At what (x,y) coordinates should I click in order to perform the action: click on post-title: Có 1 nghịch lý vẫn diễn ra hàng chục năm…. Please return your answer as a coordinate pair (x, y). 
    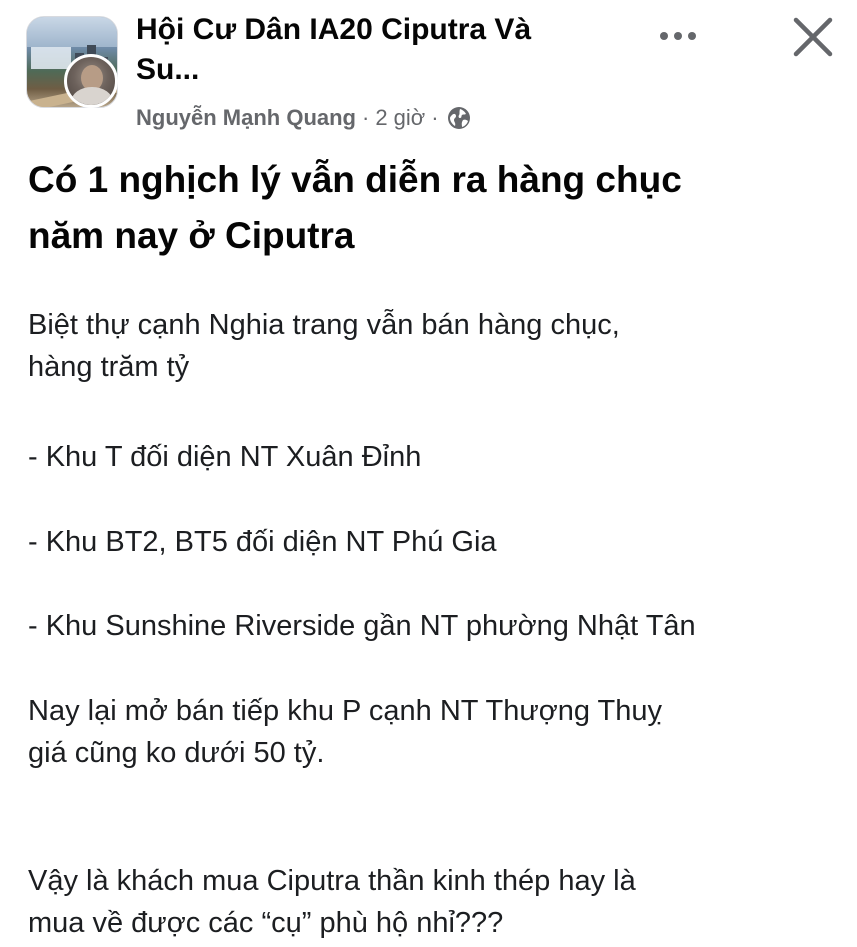
    Looking at the image, I should click on (428, 208).